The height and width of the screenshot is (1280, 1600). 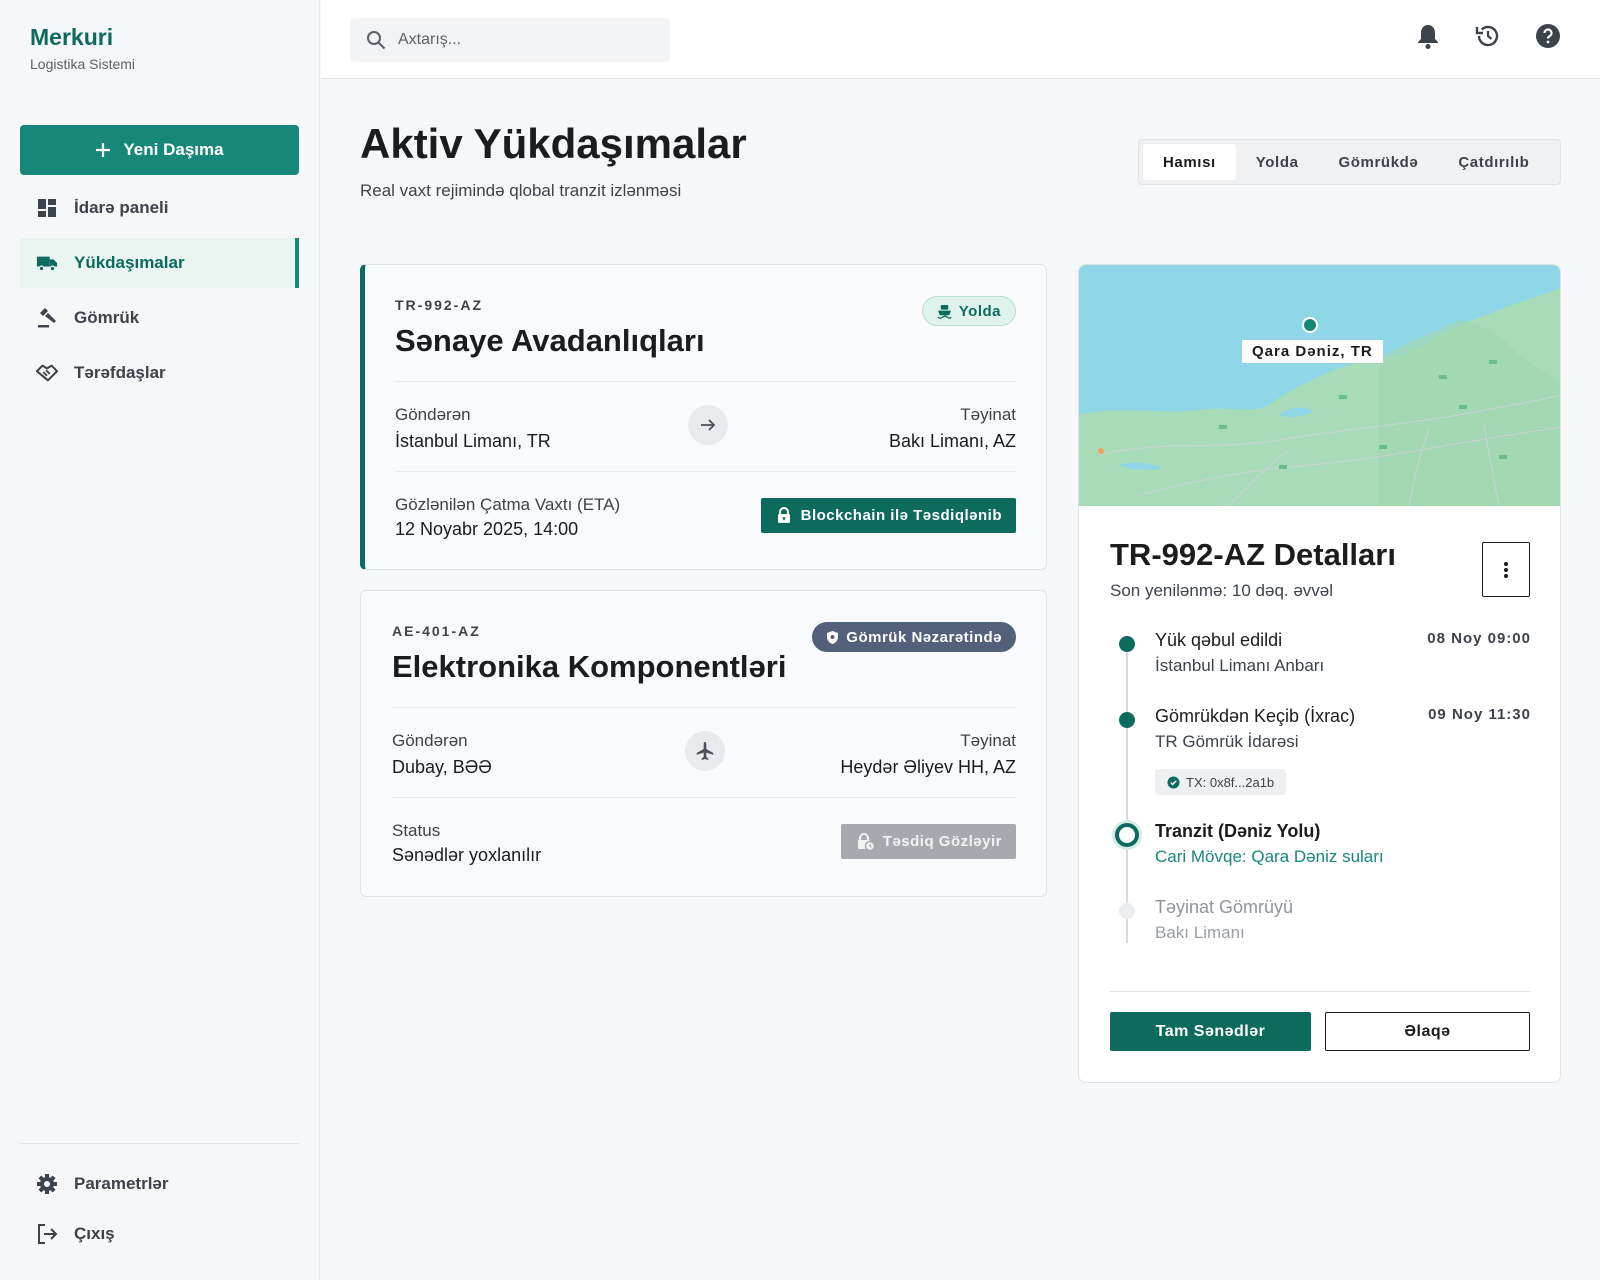 What do you see at coordinates (952, 441) in the screenshot?
I see `destination-value: Bakı Limanı, AZ` at bounding box center [952, 441].